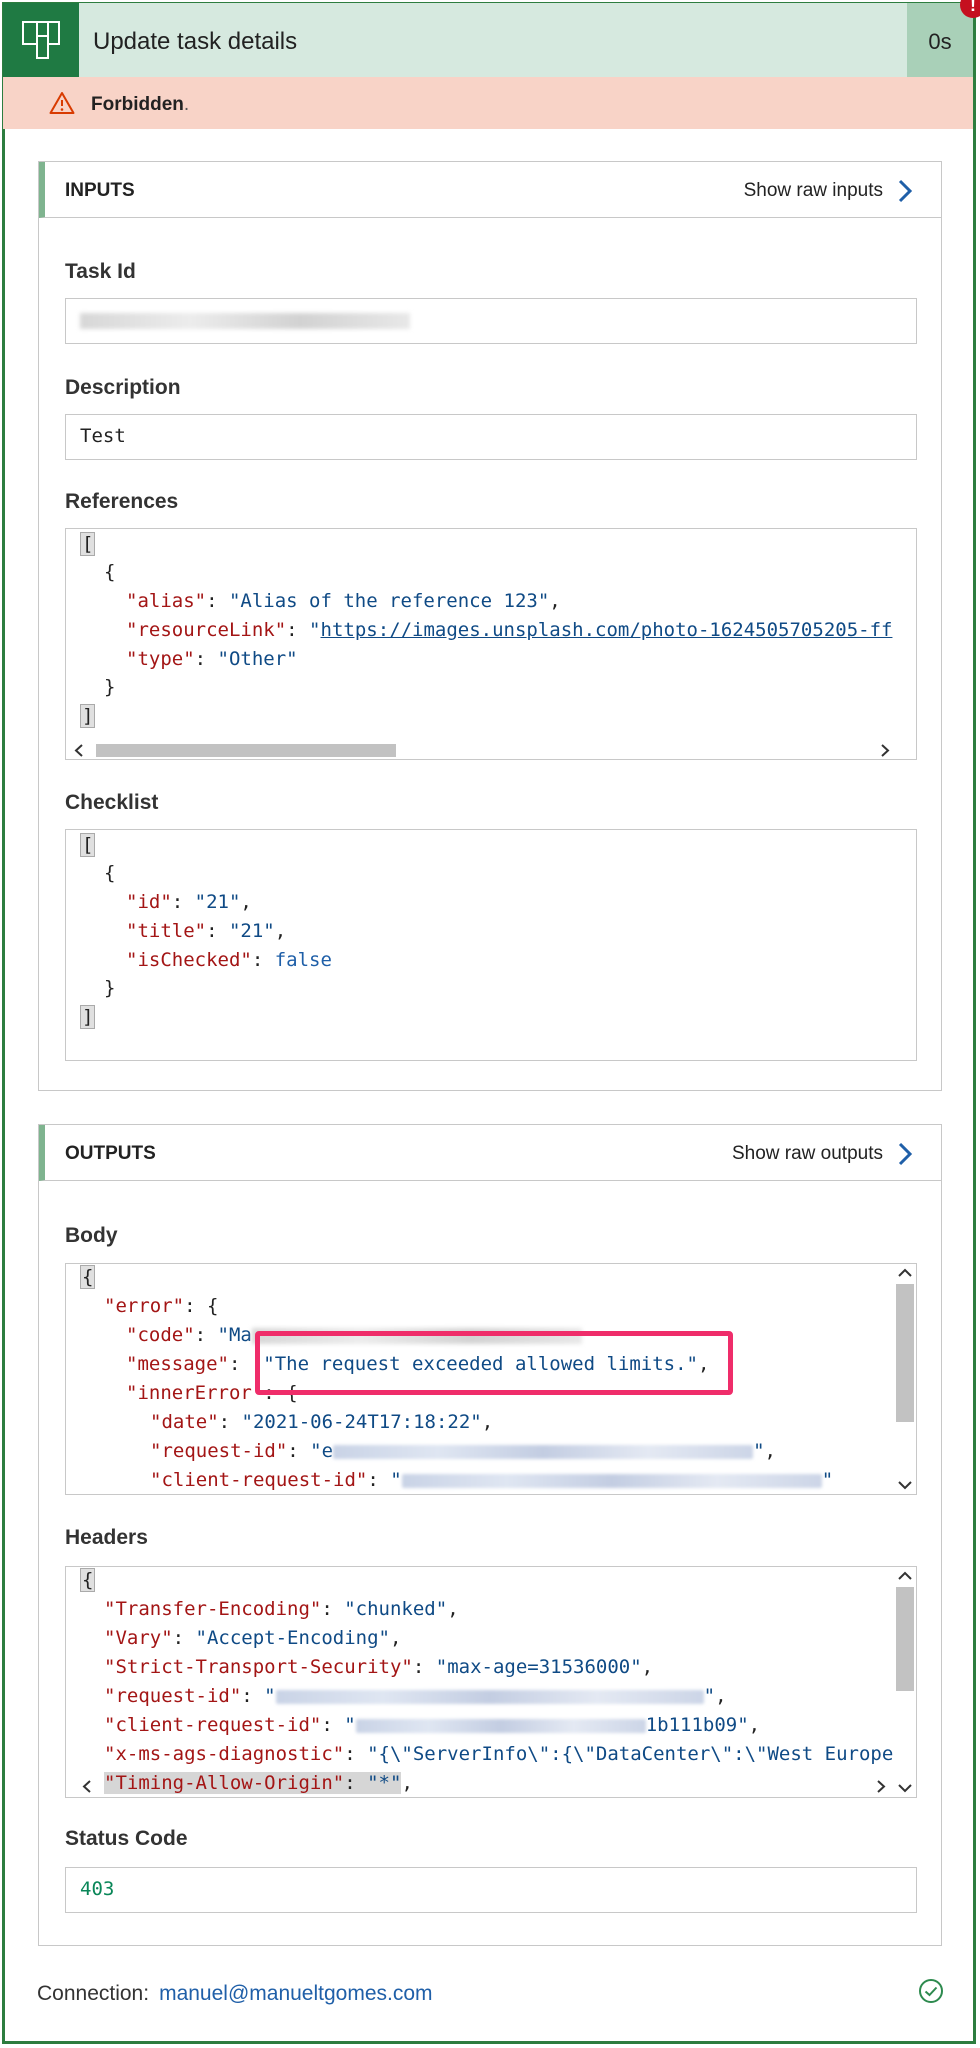  What do you see at coordinates (488, 40) in the screenshot?
I see `action-header: Update task details 0s` at bounding box center [488, 40].